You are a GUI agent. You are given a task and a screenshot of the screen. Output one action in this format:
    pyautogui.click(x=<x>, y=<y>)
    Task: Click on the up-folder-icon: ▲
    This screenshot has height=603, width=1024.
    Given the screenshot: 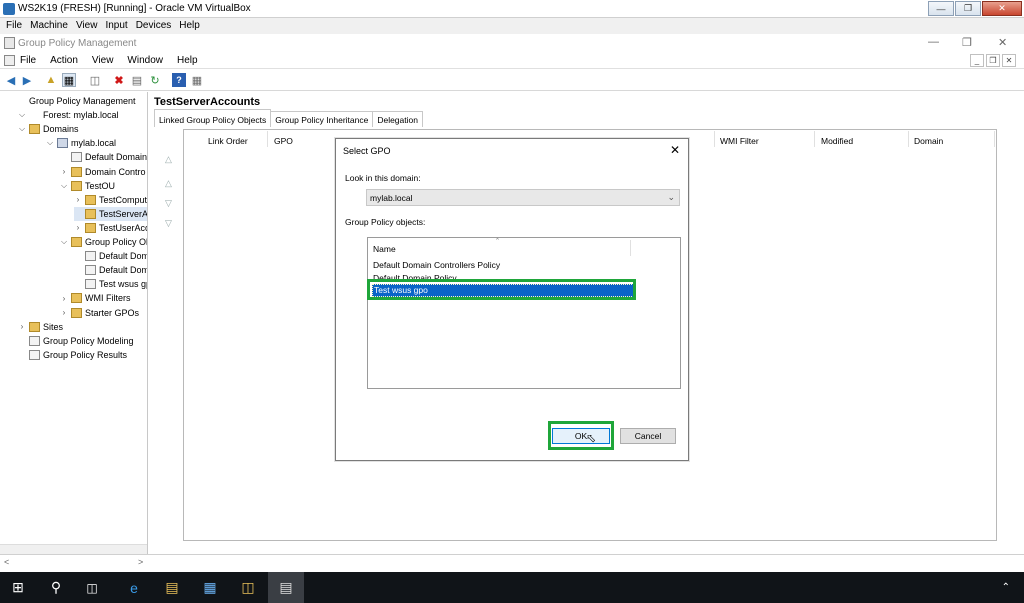 What is the action you would take?
    pyautogui.click(x=51, y=80)
    